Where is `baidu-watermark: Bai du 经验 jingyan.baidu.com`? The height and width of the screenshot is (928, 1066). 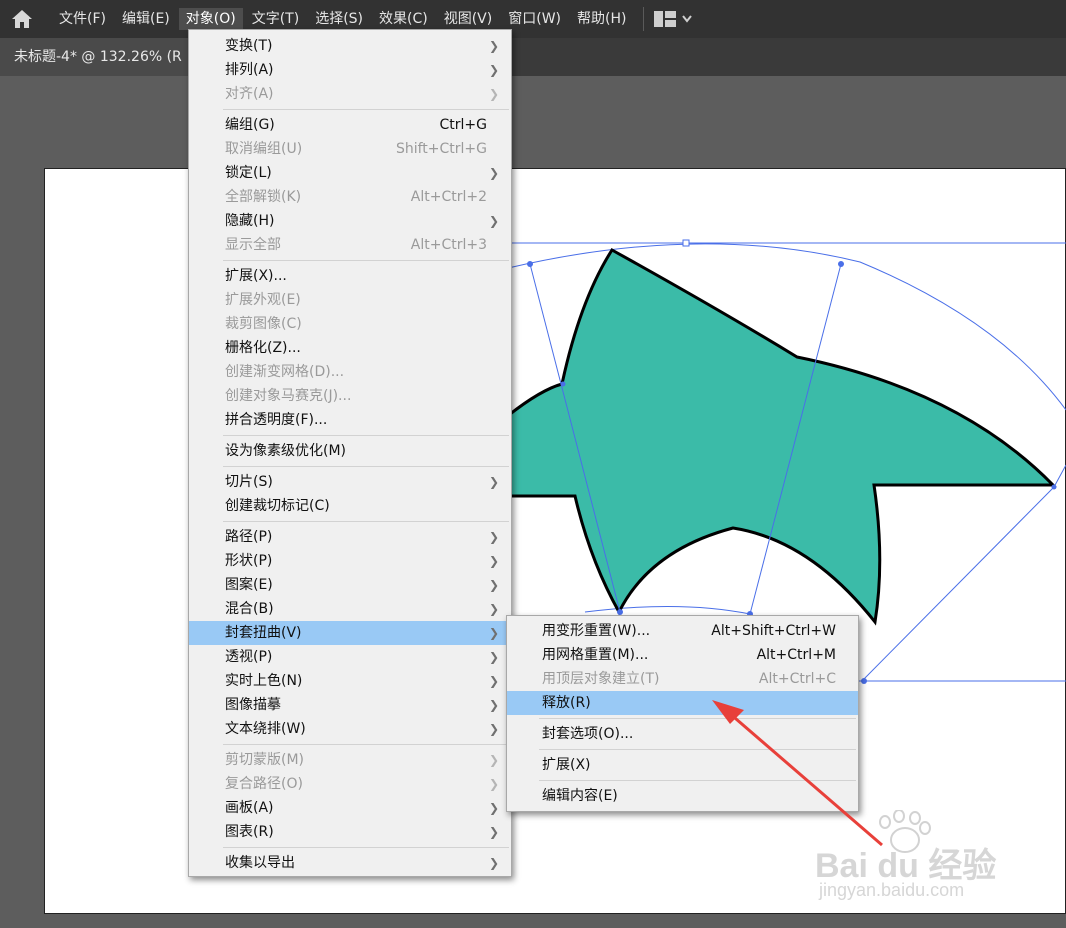 baidu-watermark: Bai du 经验 jingyan.baidu.com is located at coordinates (915, 859).